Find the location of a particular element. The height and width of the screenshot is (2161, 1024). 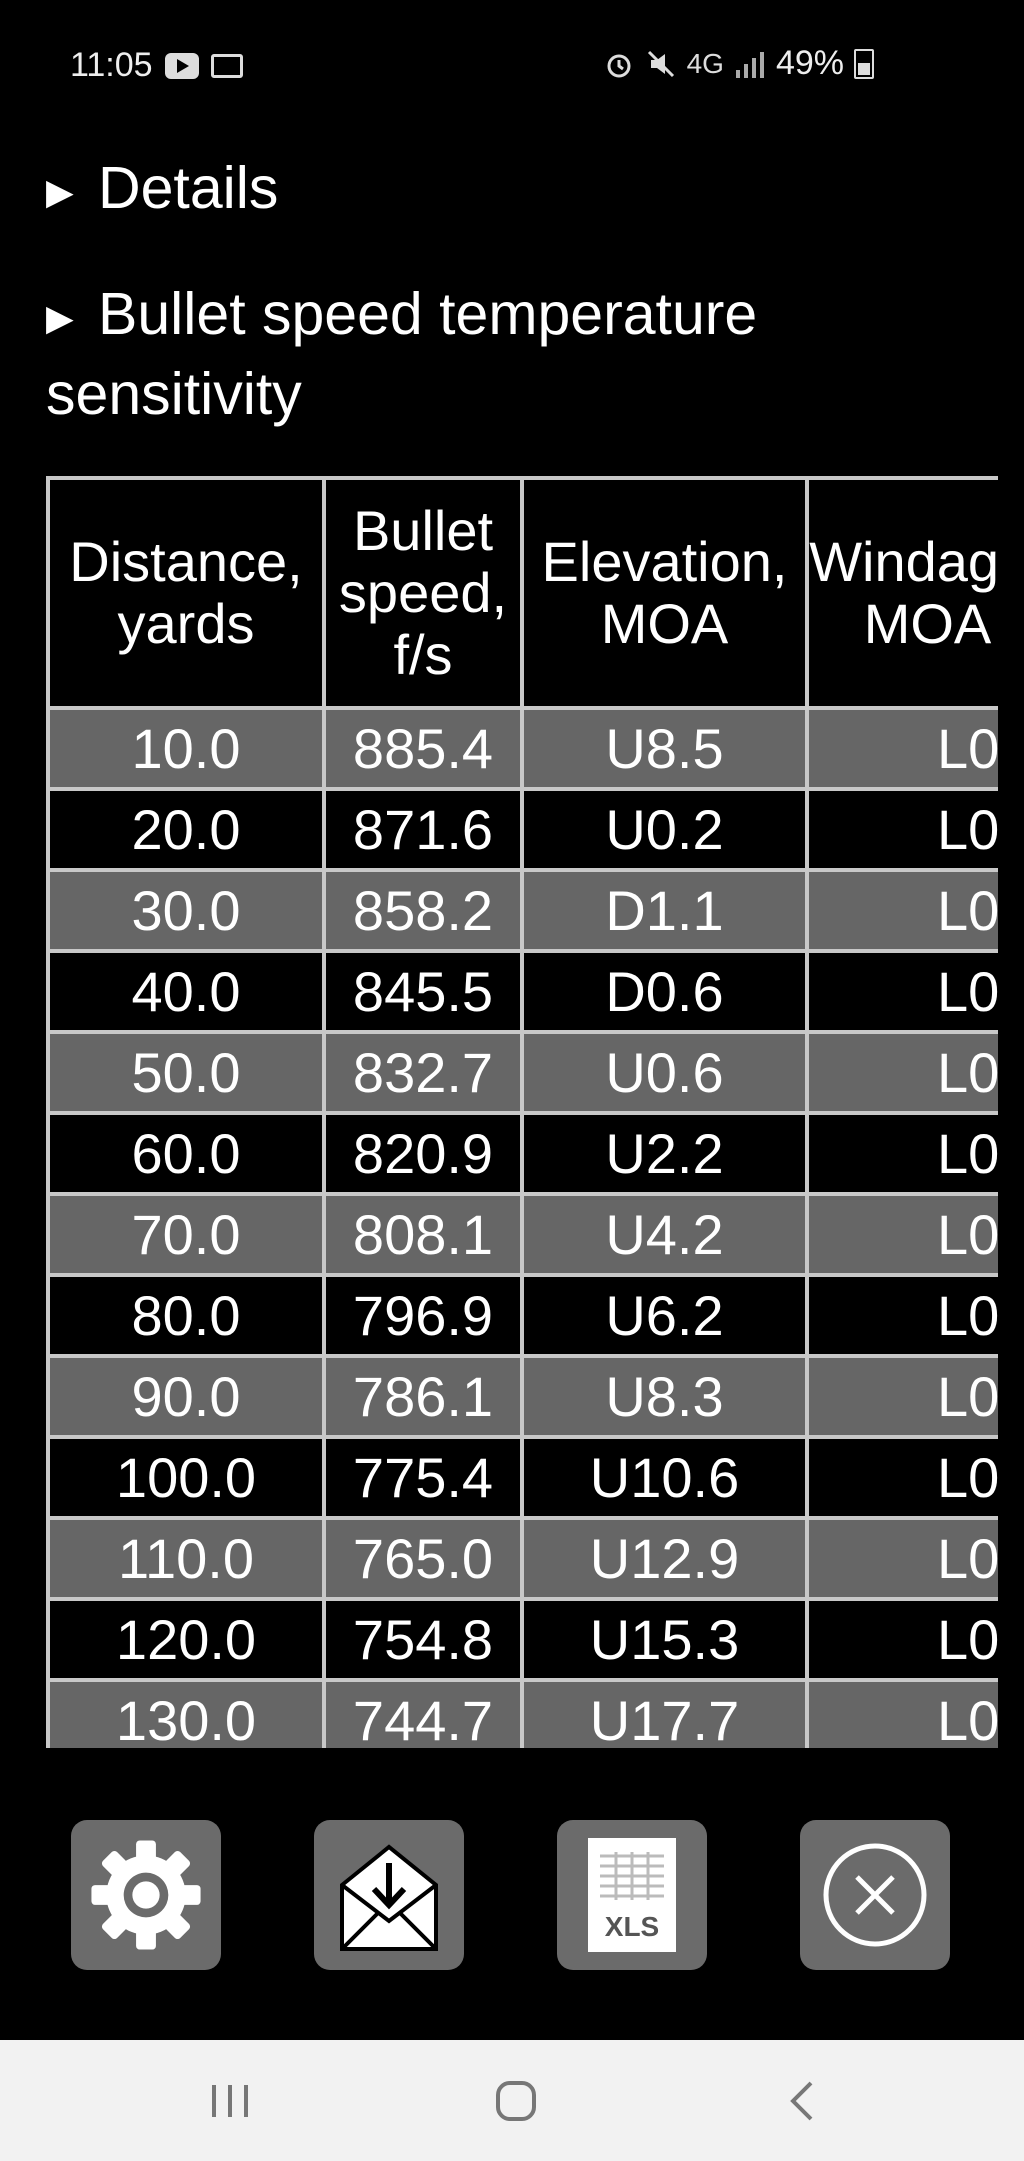

back-button is located at coordinates (802, 2100).